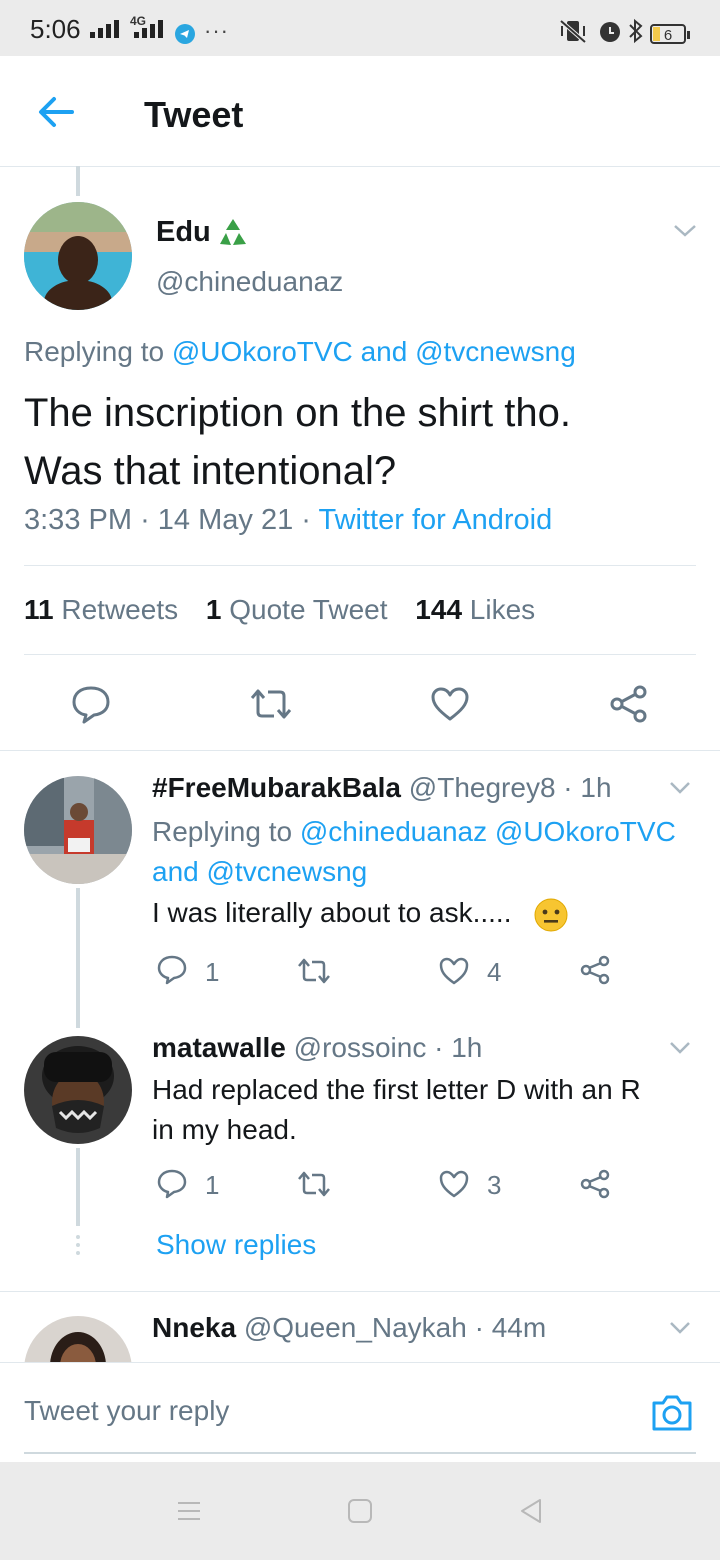  I want to click on system-nav-bar, so click(360, 1511).